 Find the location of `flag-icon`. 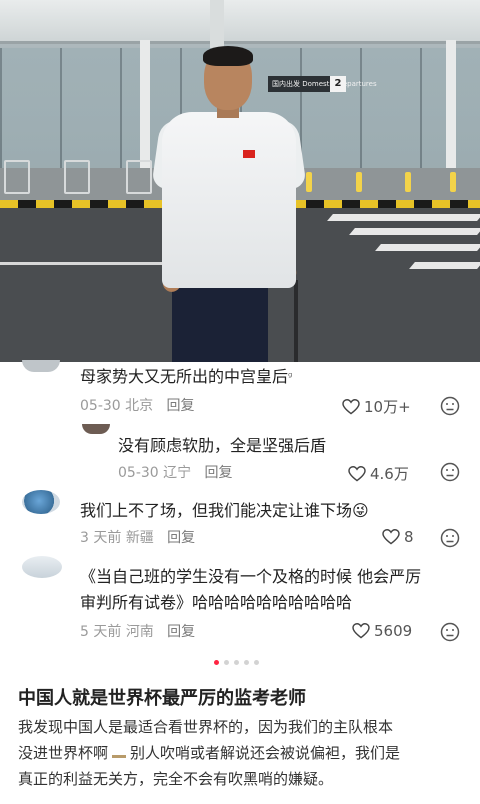

flag-icon is located at coordinates (249, 154).